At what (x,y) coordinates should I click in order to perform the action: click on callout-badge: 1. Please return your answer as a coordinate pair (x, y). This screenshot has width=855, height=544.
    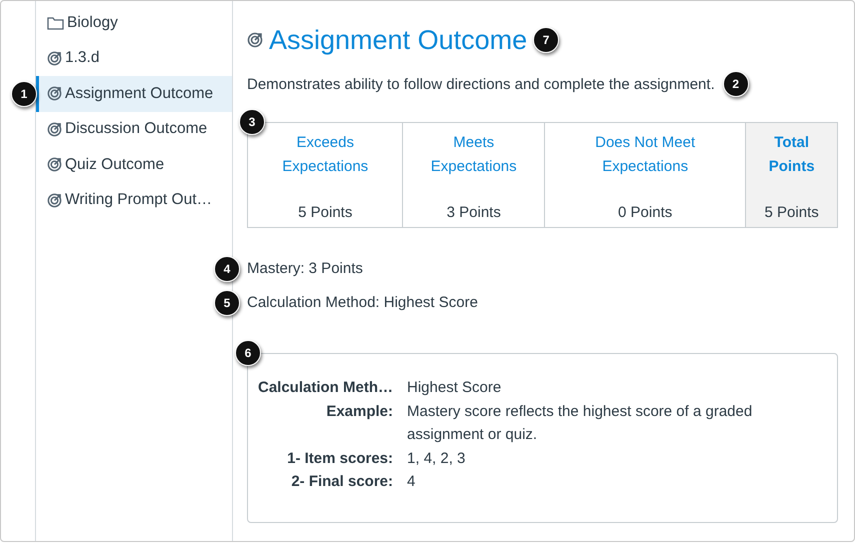
    Looking at the image, I should click on (24, 94).